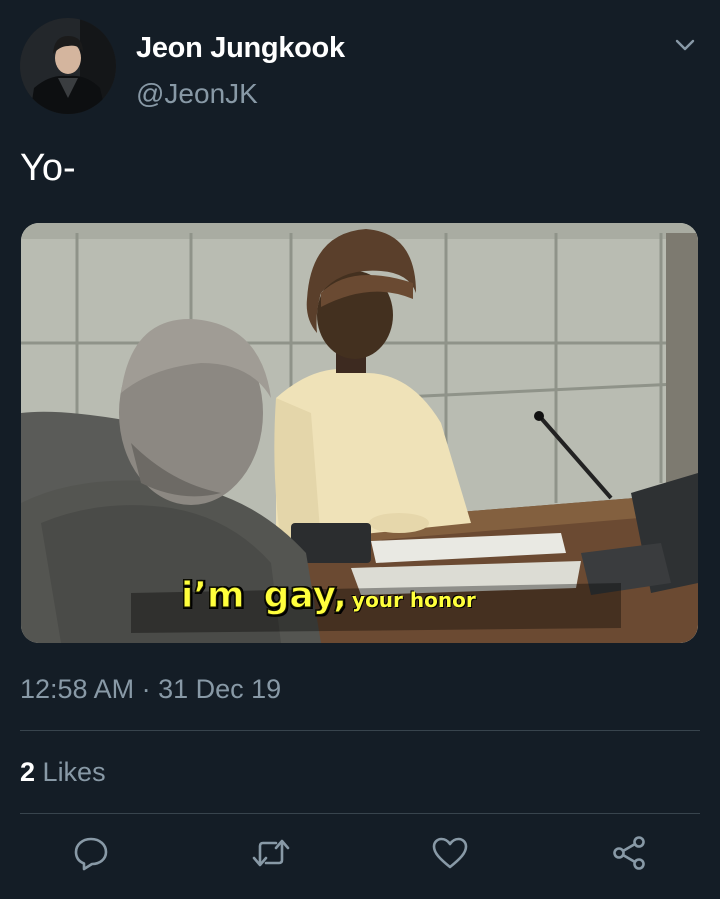 This screenshot has height=899, width=720. I want to click on retweet-icon, so click(271, 853).